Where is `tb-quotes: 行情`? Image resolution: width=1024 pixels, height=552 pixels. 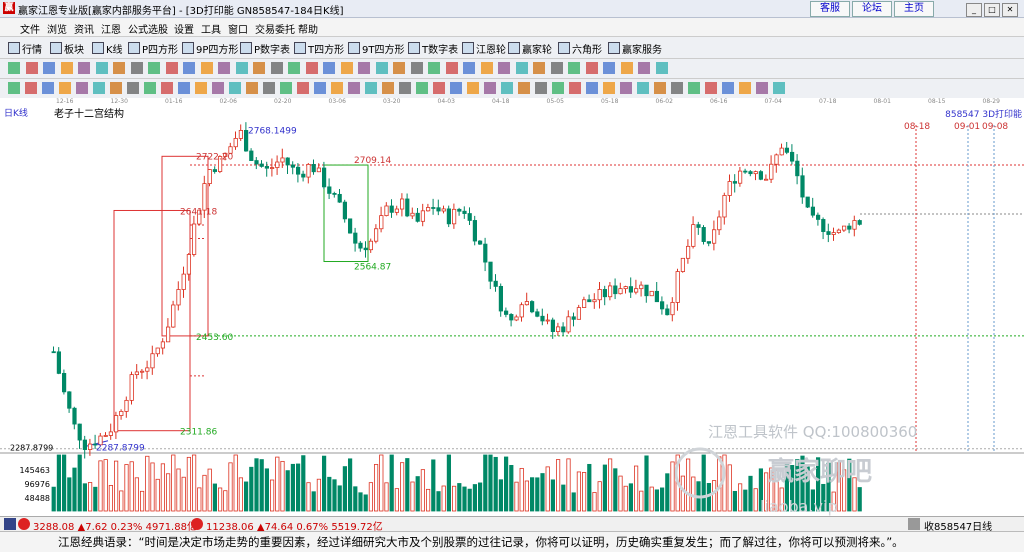
tb-quotes: 行情 is located at coordinates (25, 48).